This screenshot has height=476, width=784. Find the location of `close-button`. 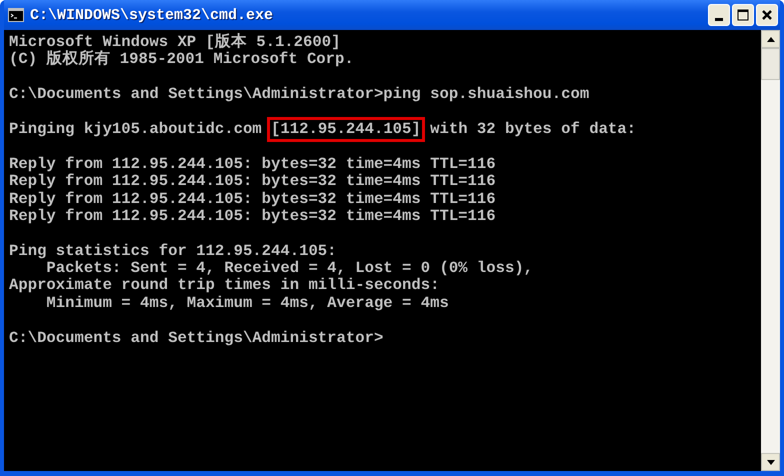

close-button is located at coordinates (767, 15).